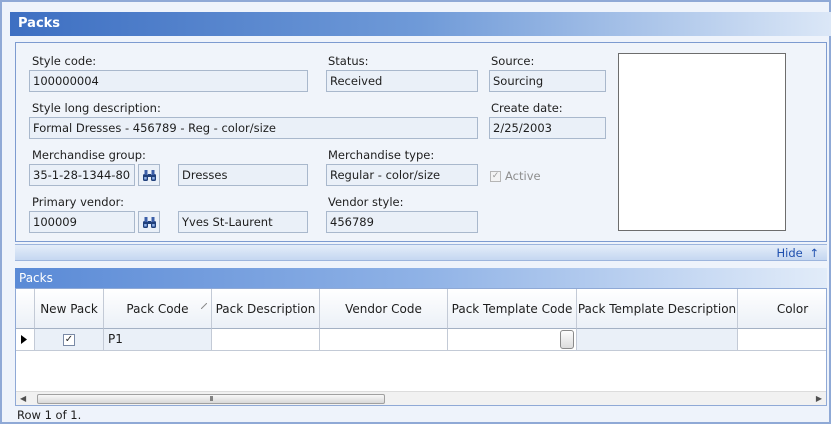  I want to click on merchandise-type-label: Merchandise type:, so click(381, 155).